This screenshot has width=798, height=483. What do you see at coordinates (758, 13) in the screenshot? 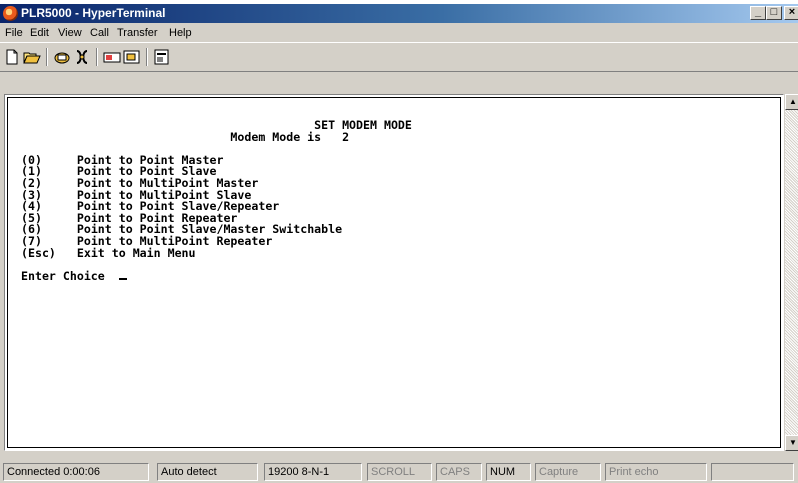
I see `minimize-button: _` at bounding box center [758, 13].